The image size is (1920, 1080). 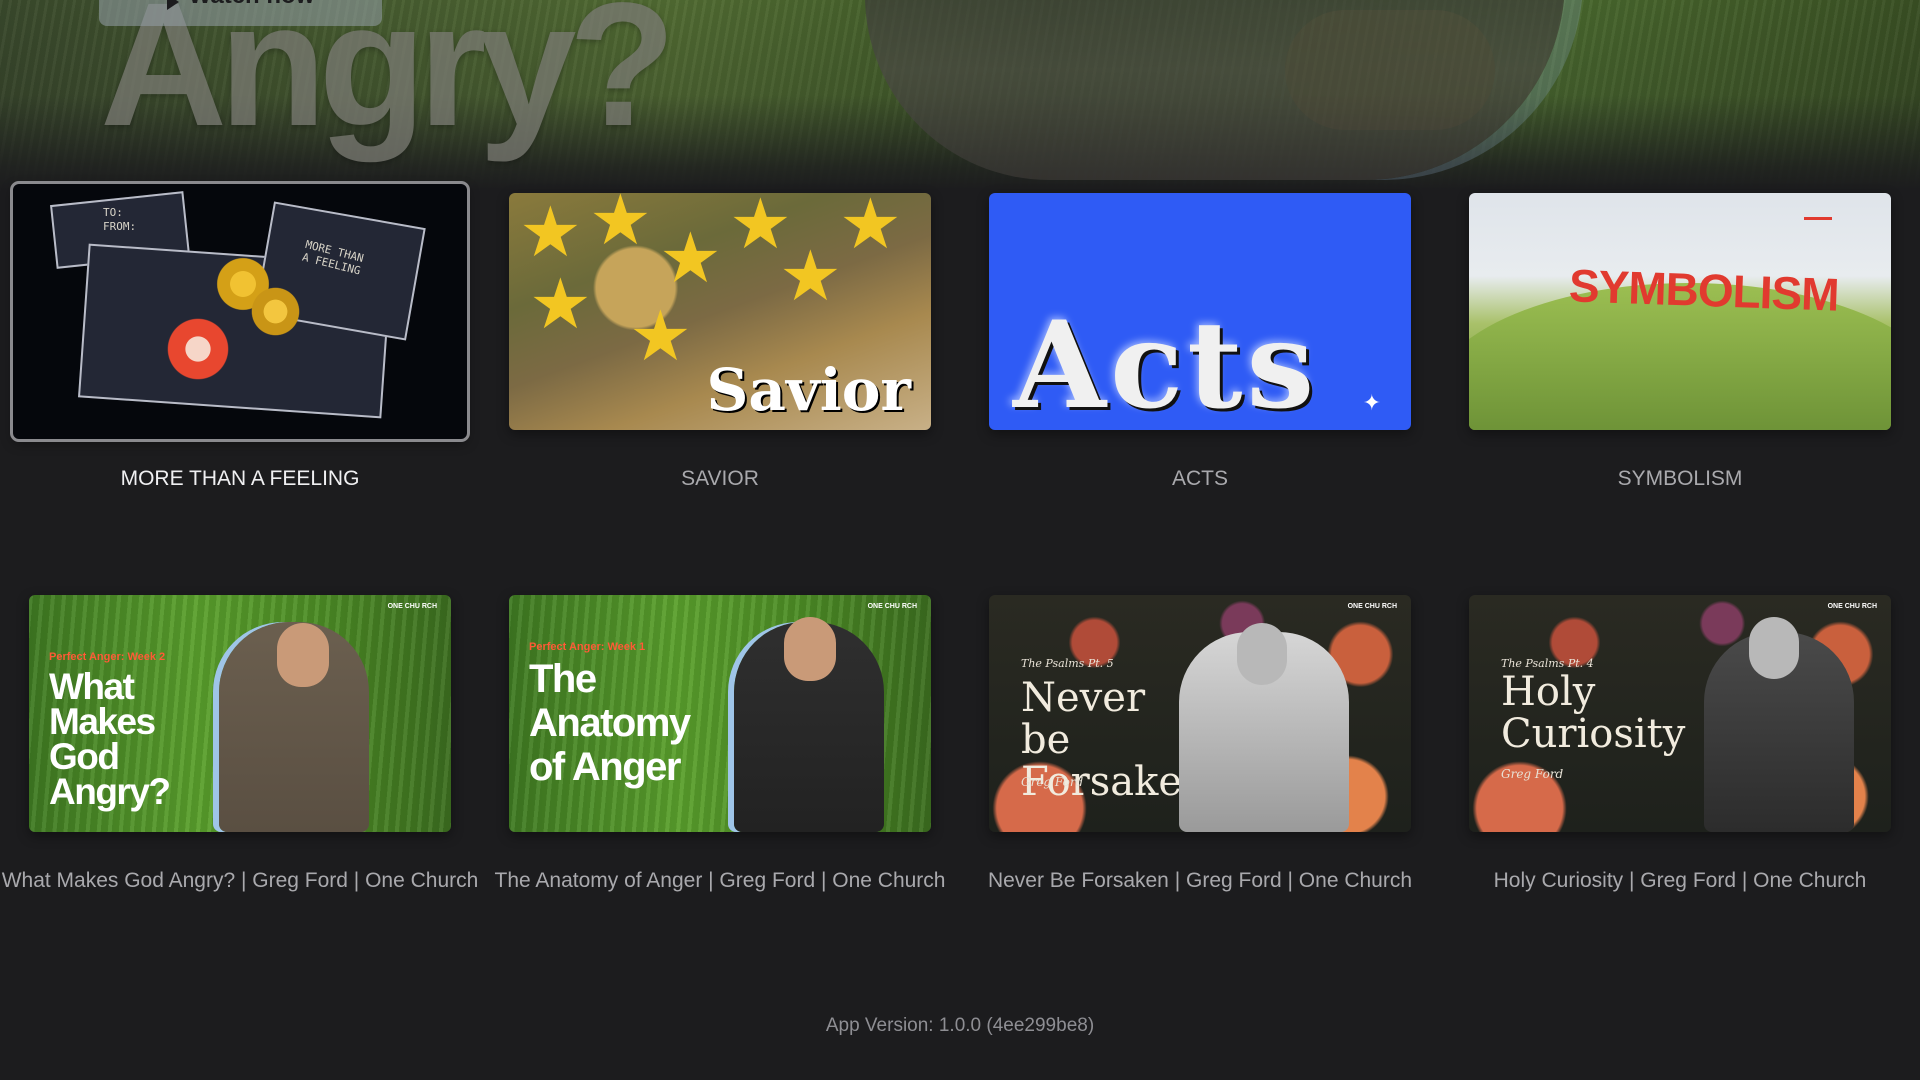 I want to click on series-title: SAVIOR, so click(x=720, y=478).